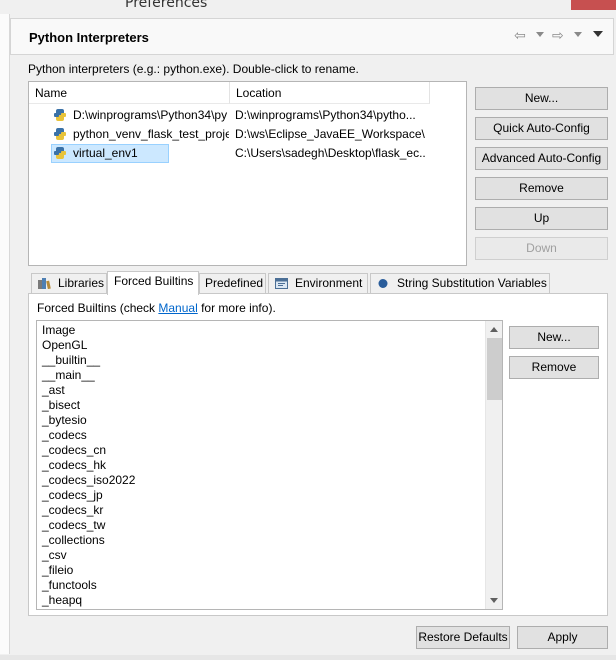 The height and width of the screenshot is (660, 616). Describe the element at coordinates (72, 510) in the screenshot. I see `list-item: _codecs_kr` at that location.